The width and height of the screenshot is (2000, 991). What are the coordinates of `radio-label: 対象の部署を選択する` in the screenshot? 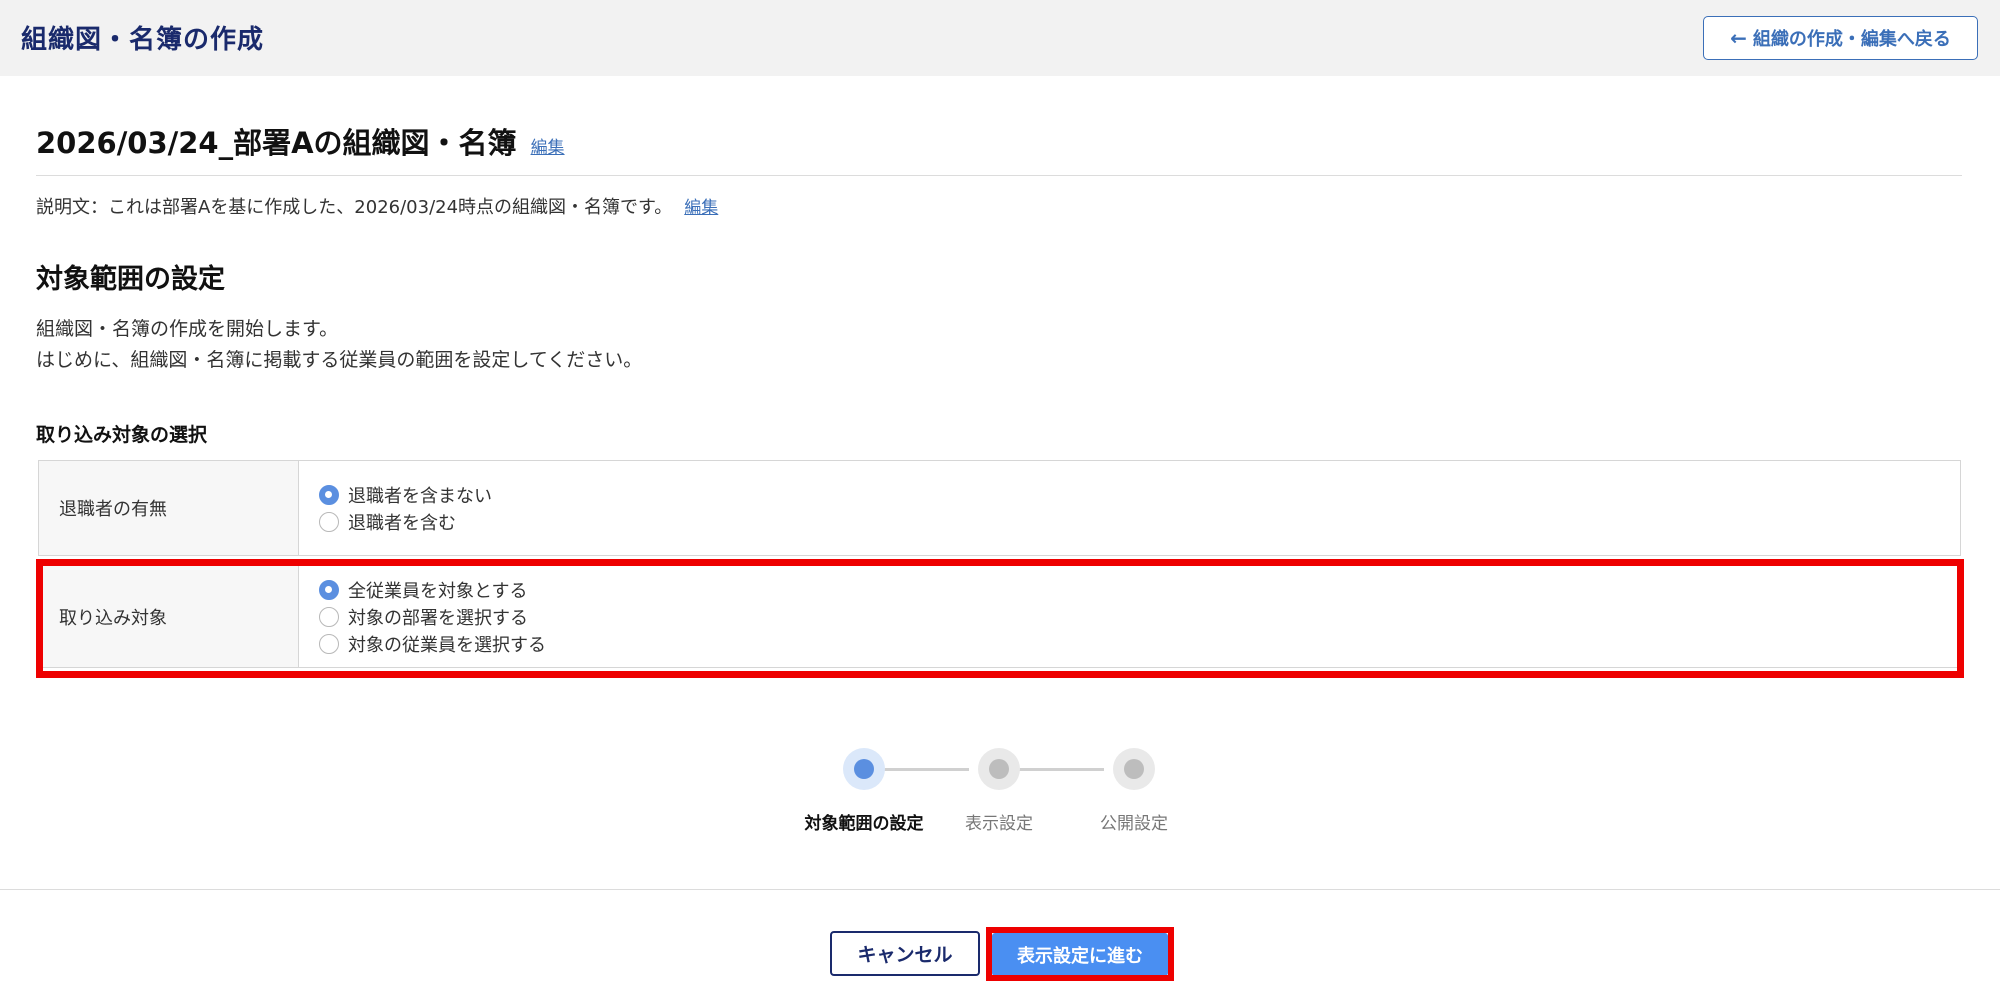 It's located at (438, 618).